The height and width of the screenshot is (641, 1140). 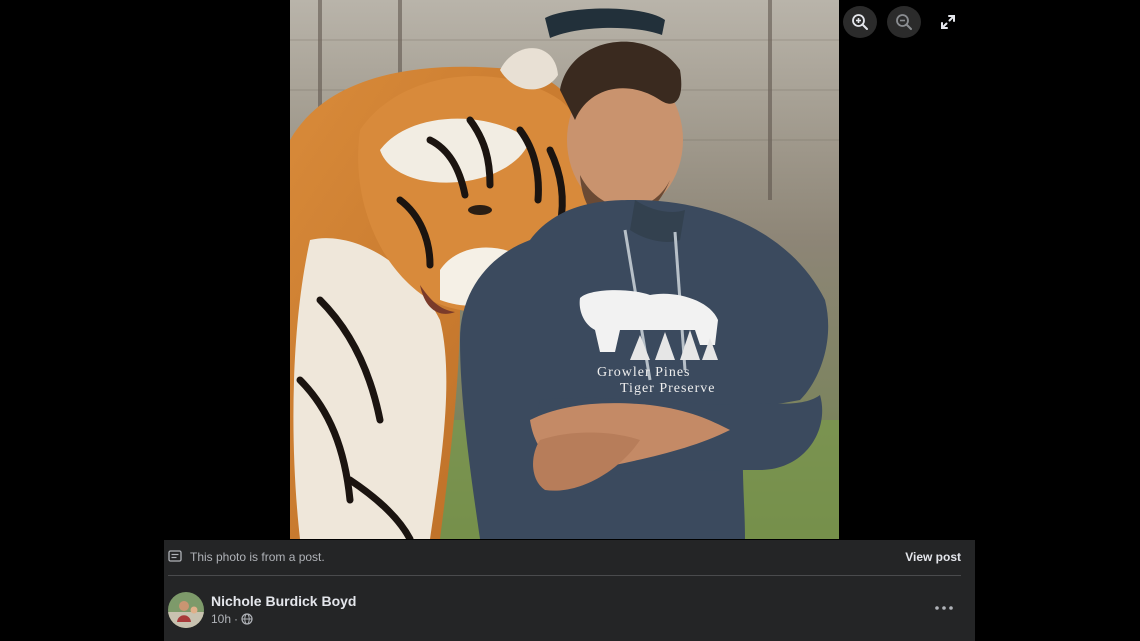 I want to click on avatar-image, so click(x=186, y=610).